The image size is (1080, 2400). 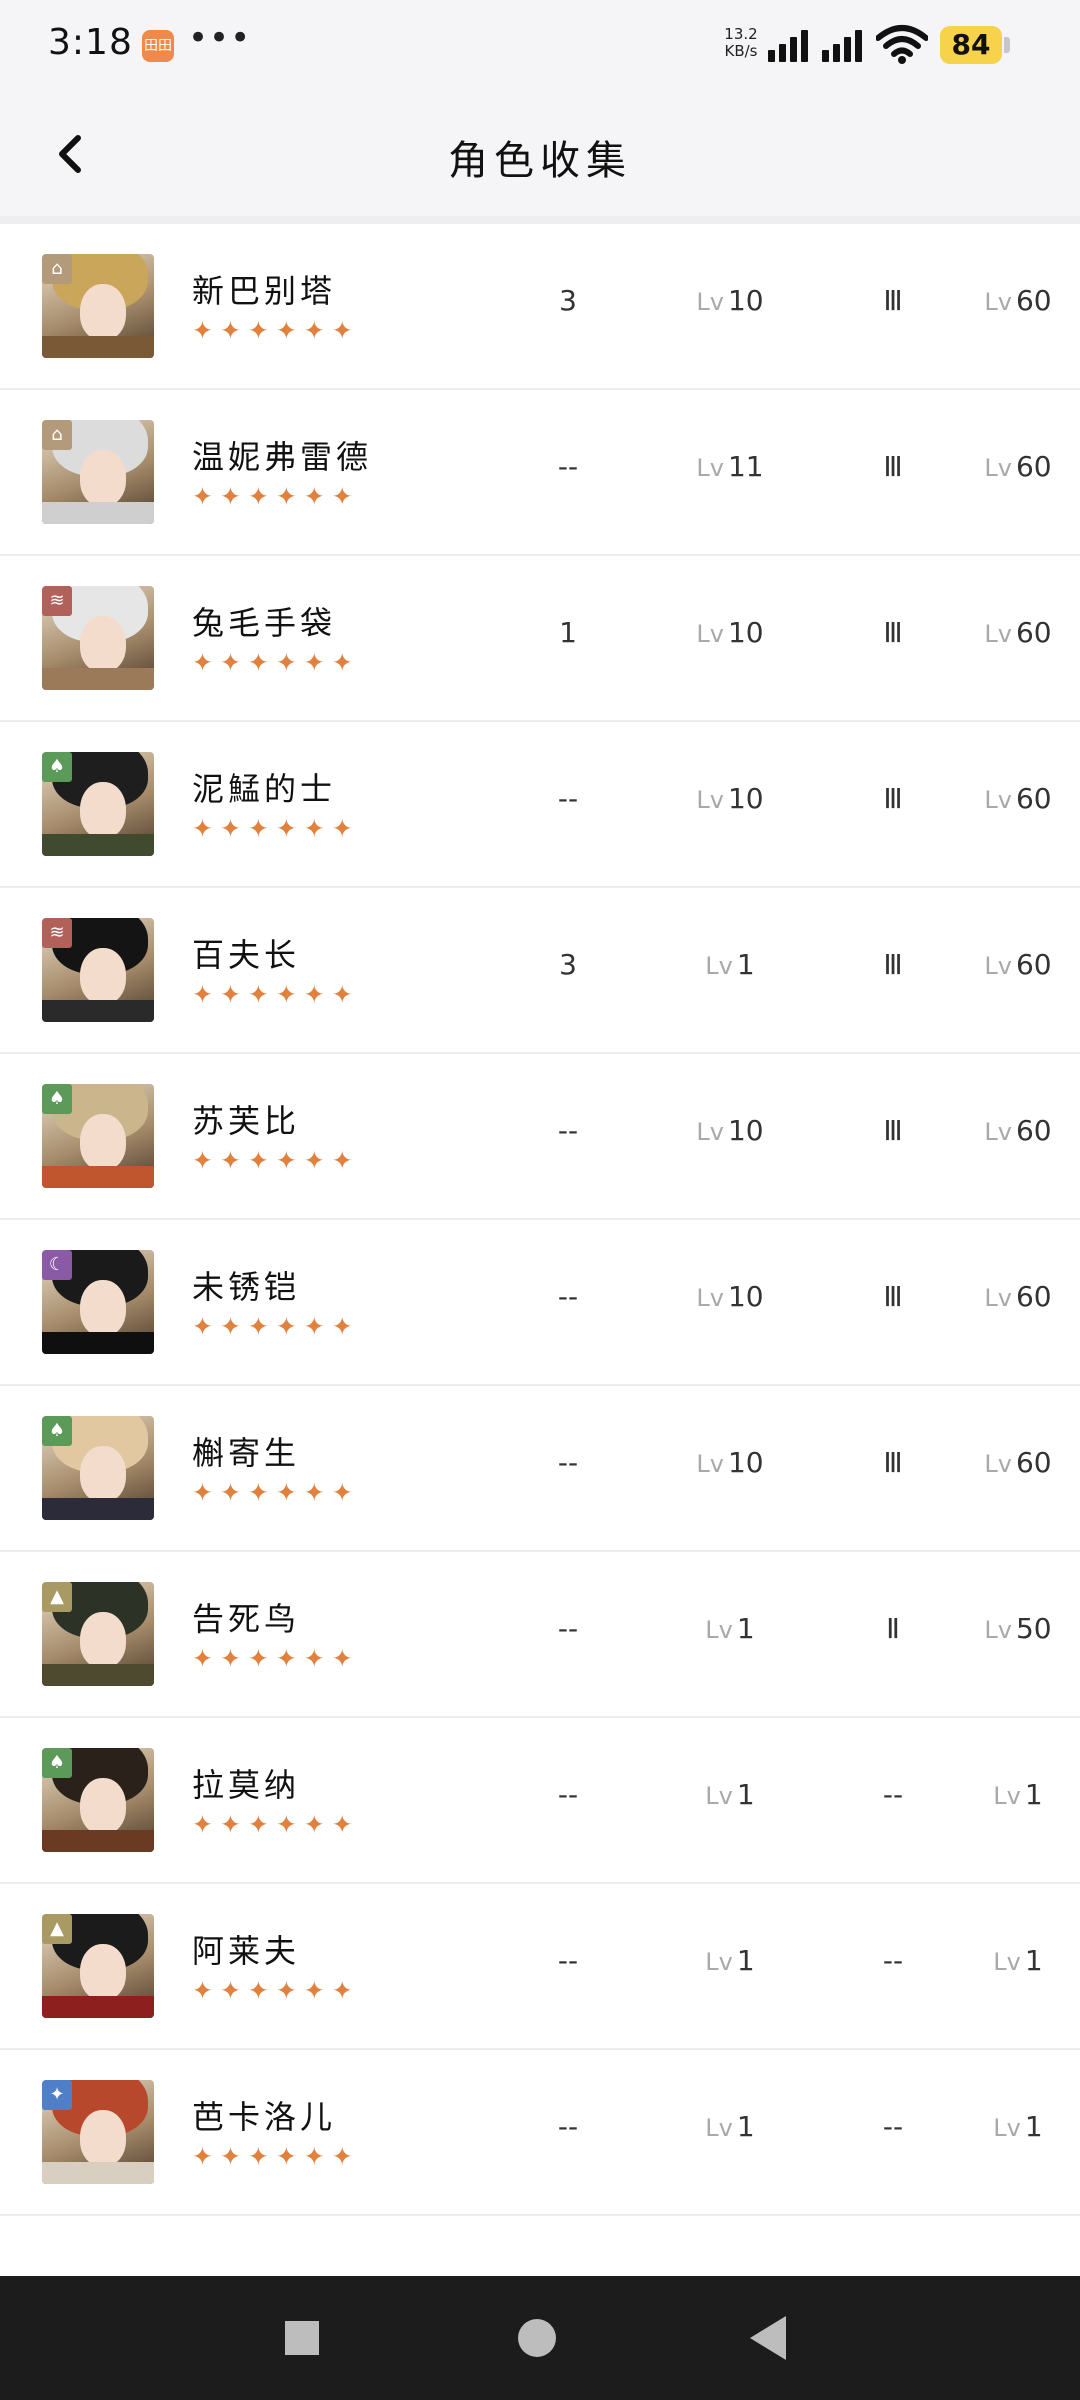 I want to click on network-speed-unit: KB/s, so click(x=741, y=51).